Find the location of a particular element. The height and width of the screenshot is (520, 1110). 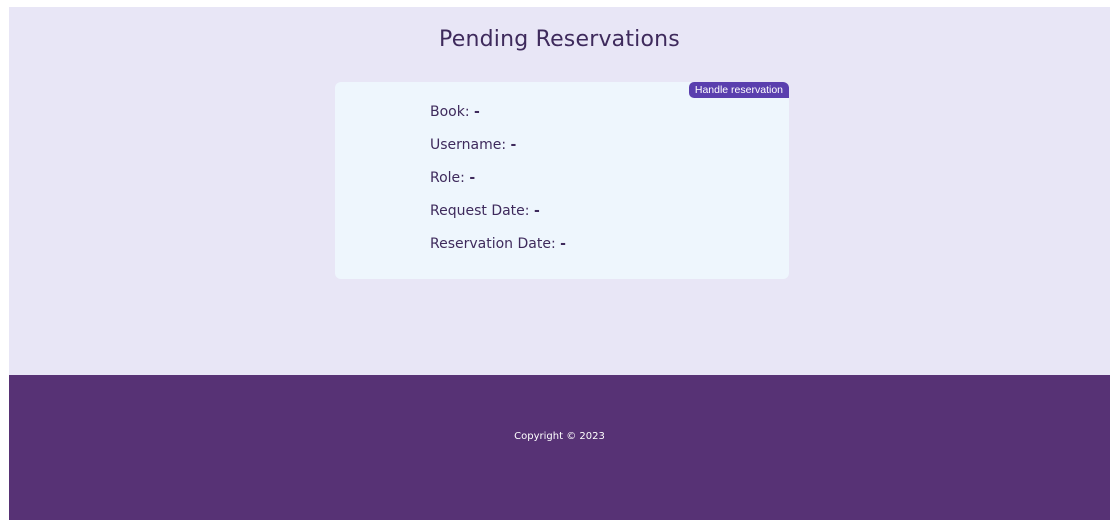

page-title: Pending Reservations is located at coordinates (559, 39).